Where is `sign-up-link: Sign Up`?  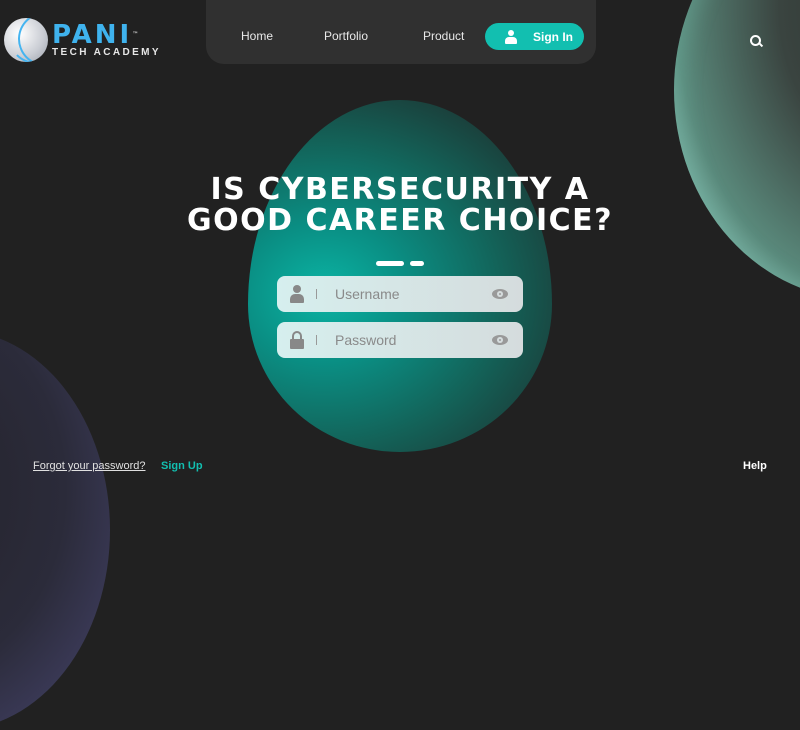
sign-up-link: Sign Up is located at coordinates (182, 466).